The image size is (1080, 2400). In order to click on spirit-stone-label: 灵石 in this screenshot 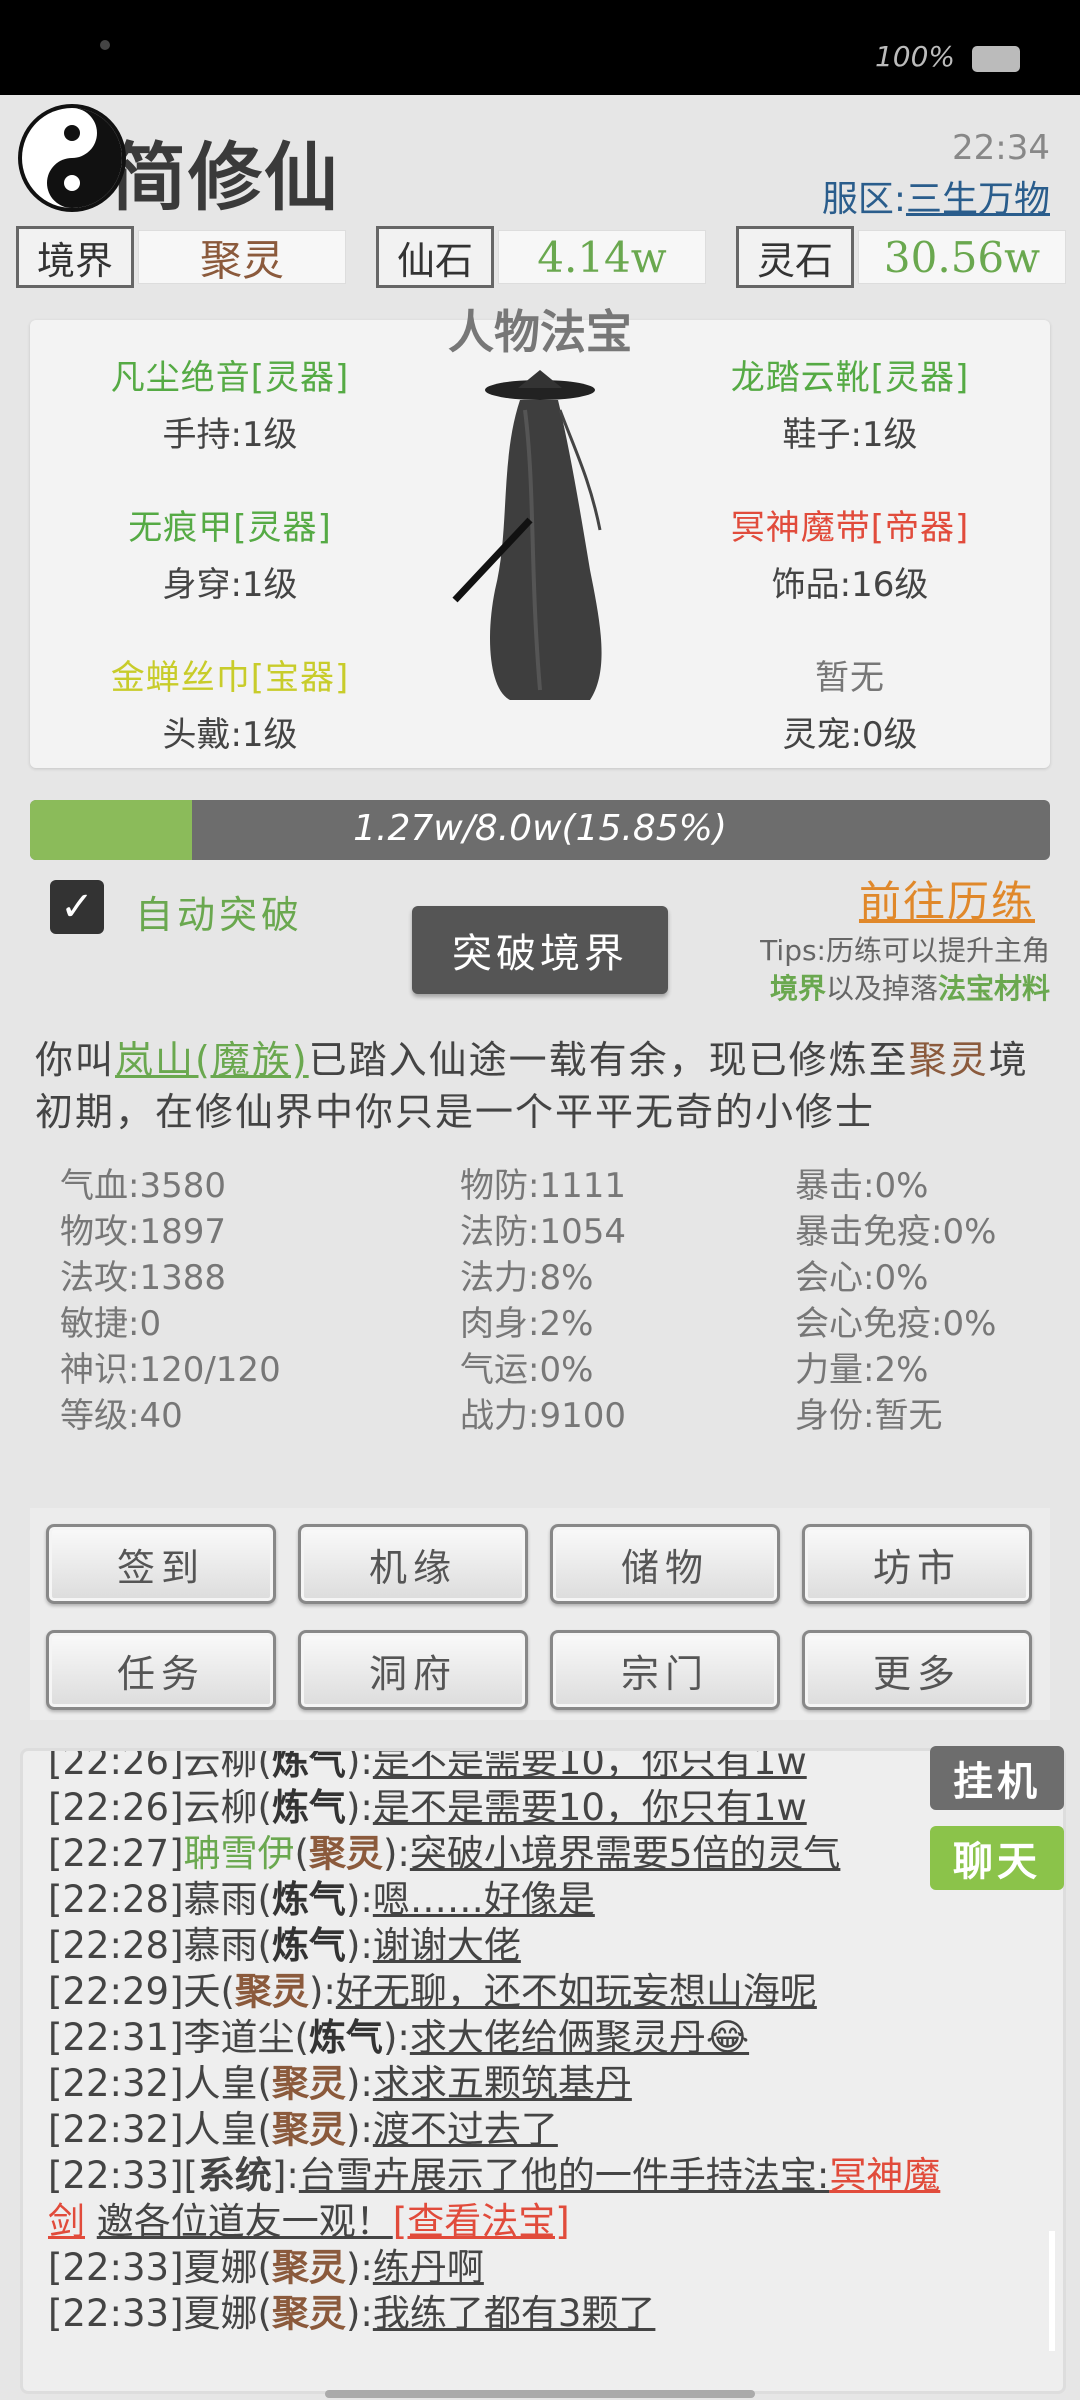, I will do `click(795, 257)`.